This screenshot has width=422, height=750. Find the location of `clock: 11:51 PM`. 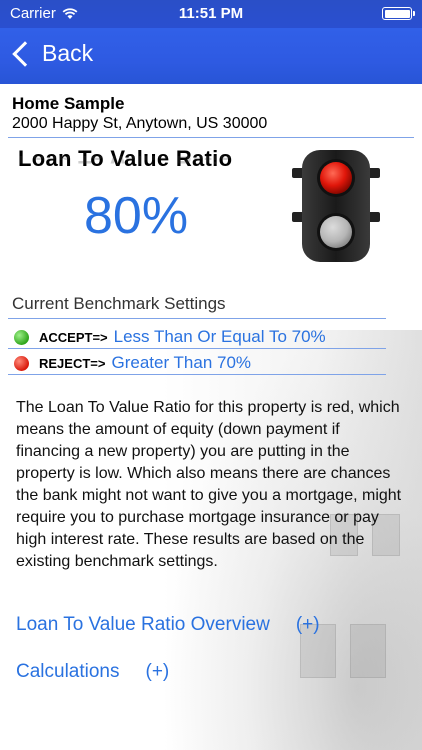

clock: 11:51 PM is located at coordinates (211, 13).